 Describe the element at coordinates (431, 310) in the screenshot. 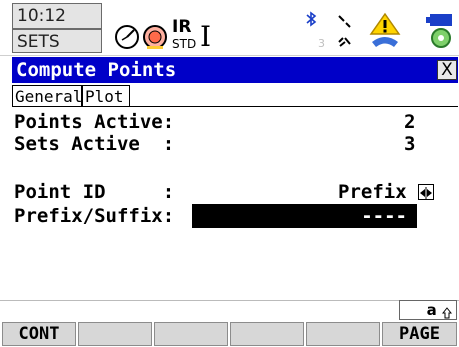

I see `keyboard-mode-char: a` at that location.